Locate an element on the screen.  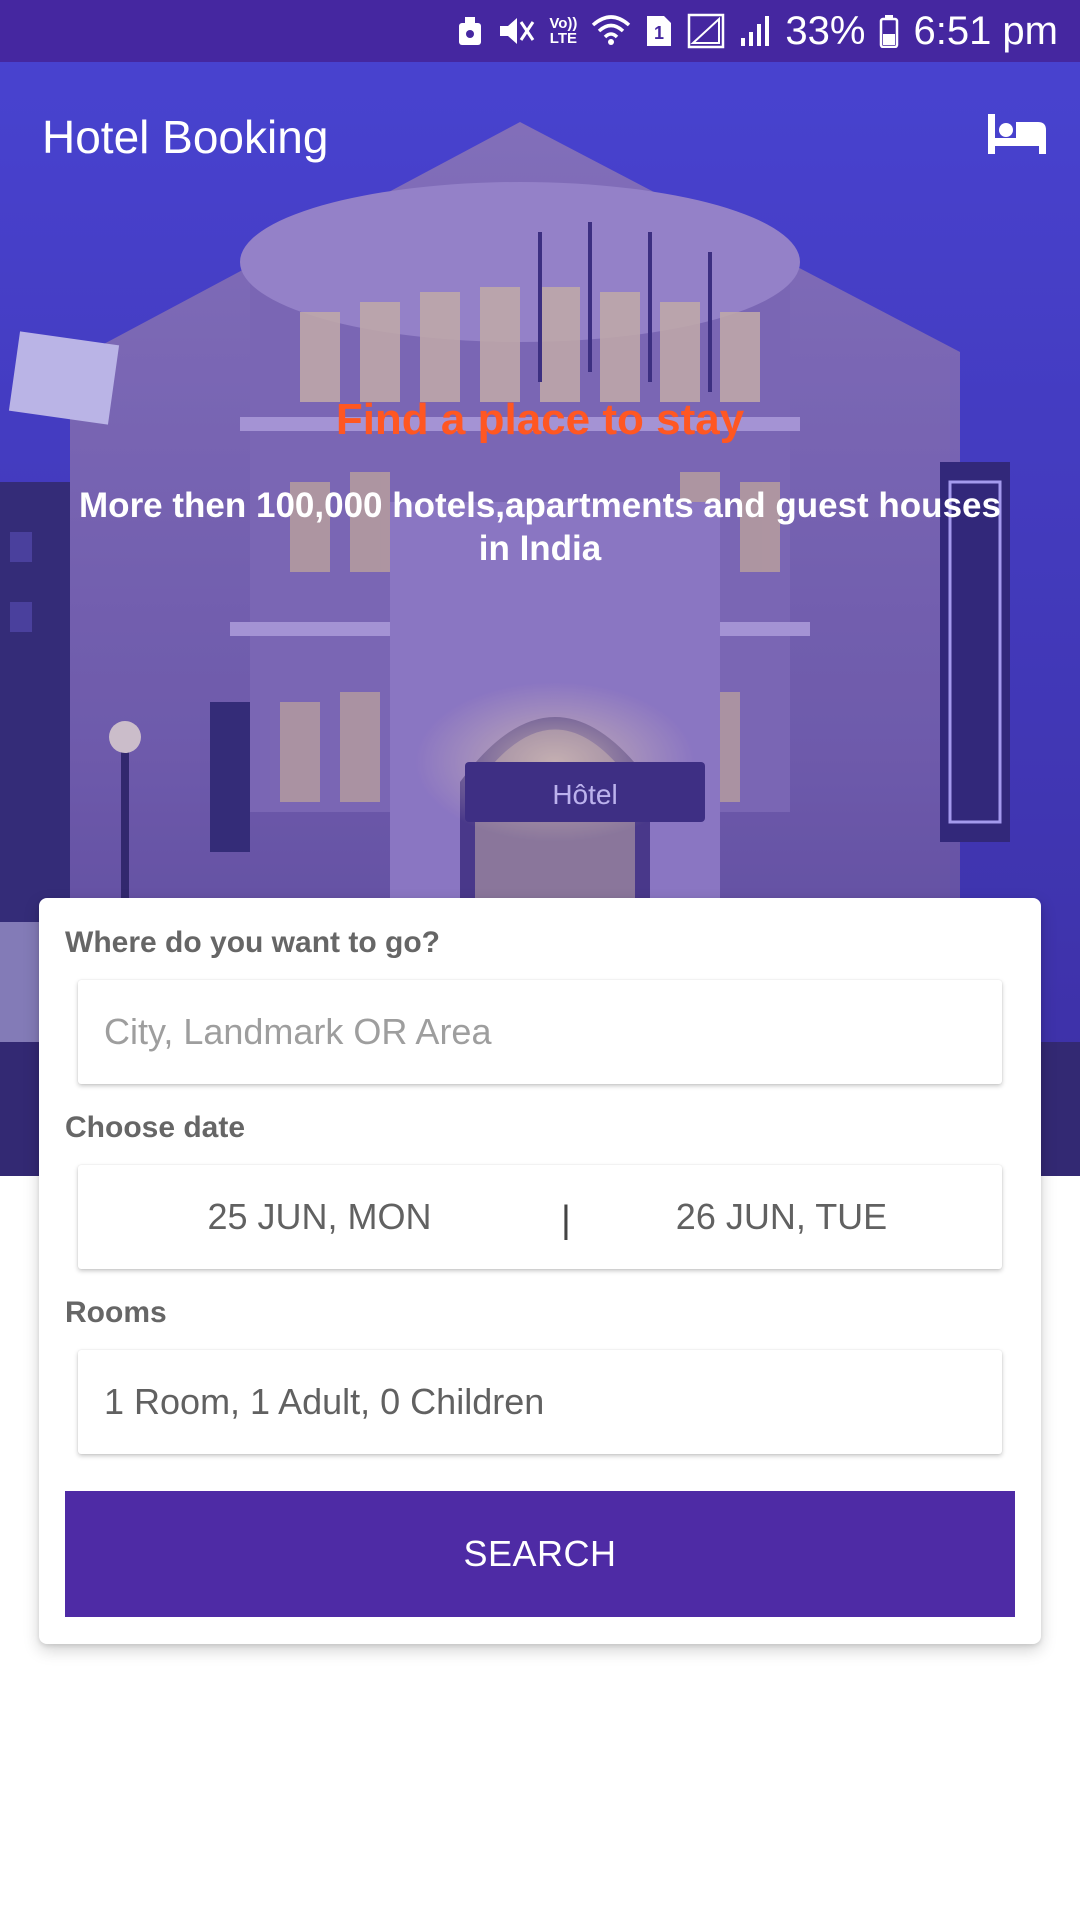
hero-tagline: Find a place to stay is located at coordinates (540, 419).